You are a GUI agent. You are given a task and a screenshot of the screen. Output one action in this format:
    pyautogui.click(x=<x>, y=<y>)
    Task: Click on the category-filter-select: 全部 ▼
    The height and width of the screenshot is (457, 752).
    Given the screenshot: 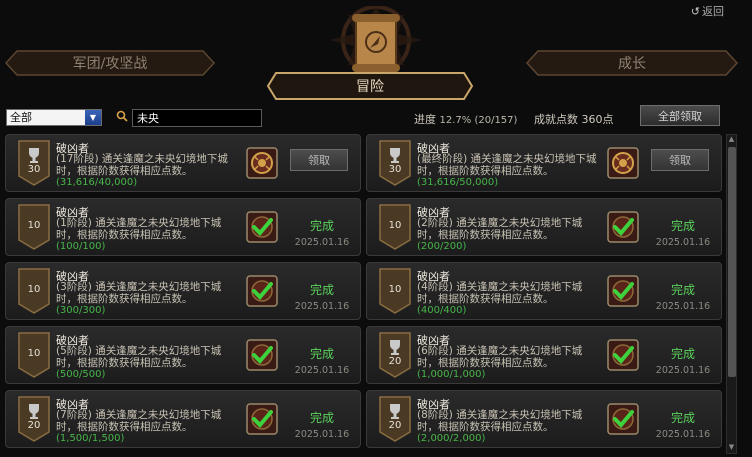 What is the action you would take?
    pyautogui.click(x=54, y=117)
    